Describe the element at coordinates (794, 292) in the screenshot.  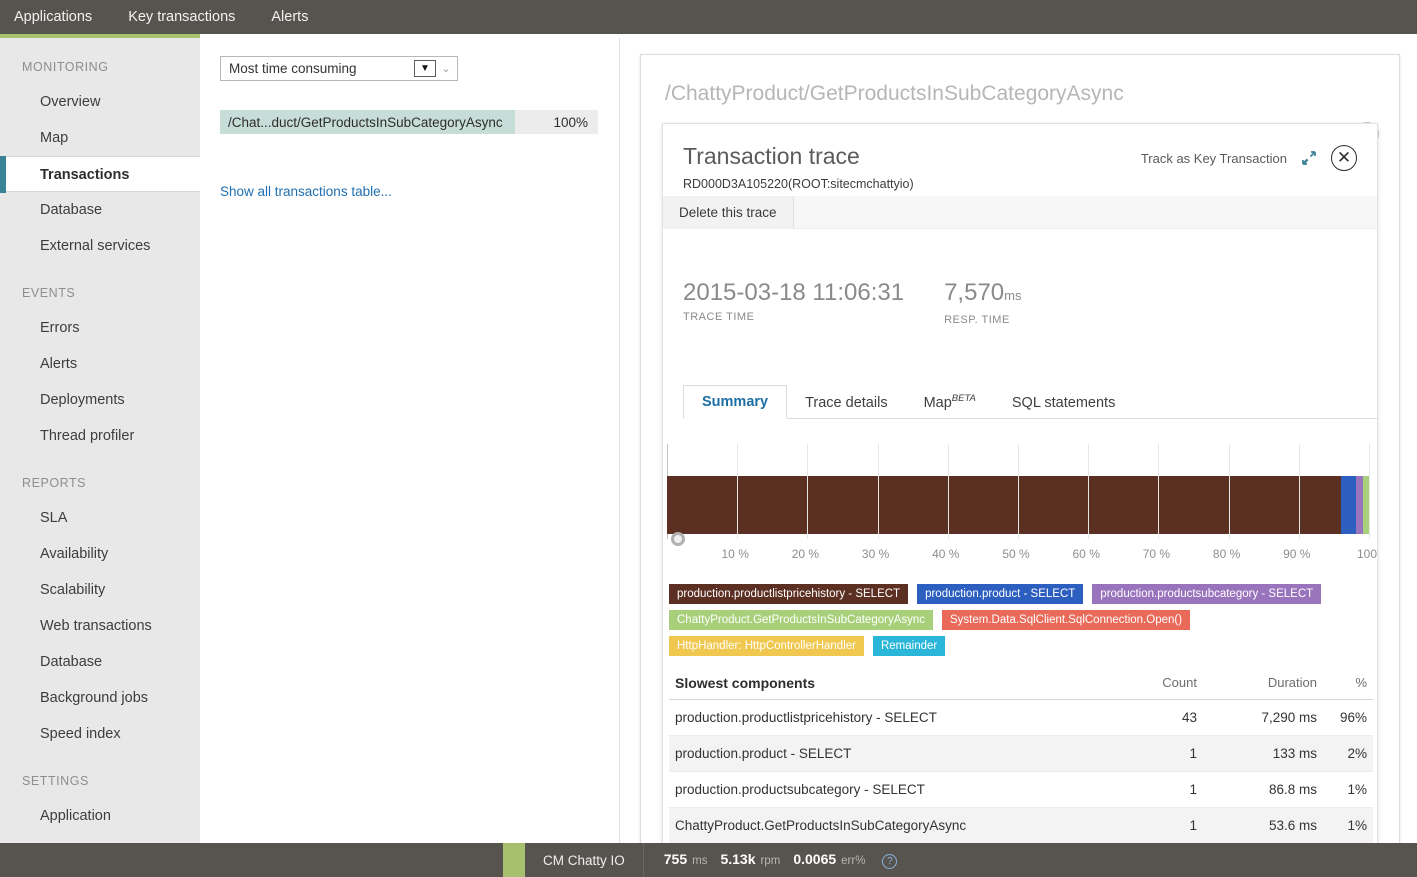
I see `stat-value: 2015-03-18 11:06:31` at that location.